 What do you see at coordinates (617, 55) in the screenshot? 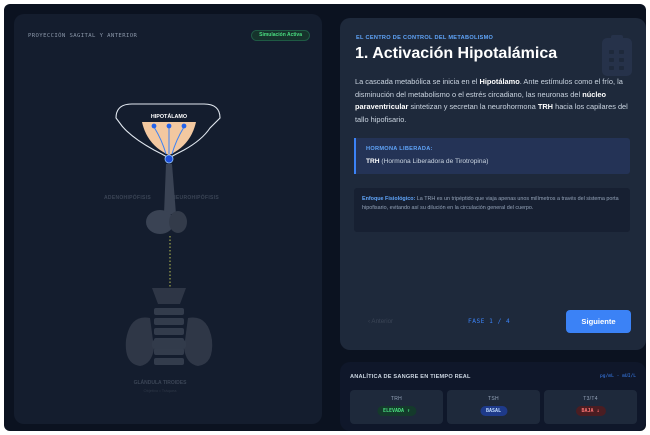
I see `clipboard-icon` at bounding box center [617, 55].